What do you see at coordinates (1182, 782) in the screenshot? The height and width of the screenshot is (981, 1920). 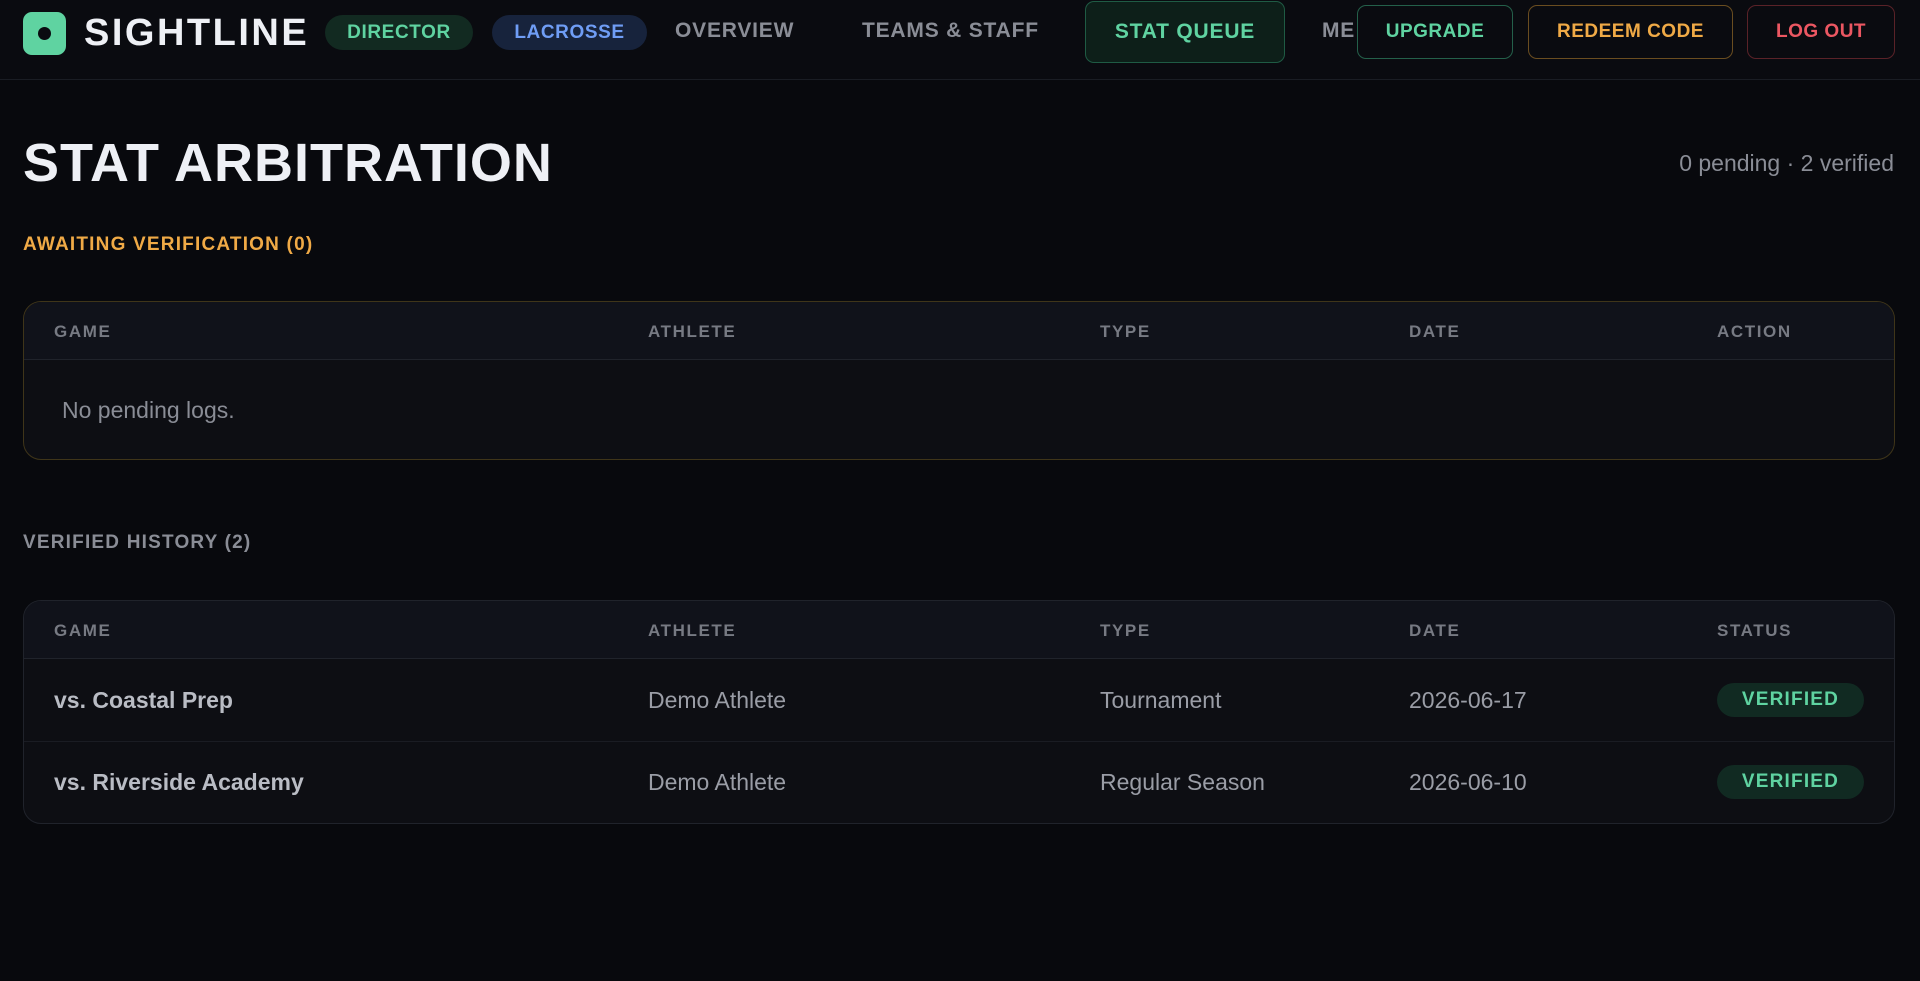 I see `type-cell: Regular Season` at bounding box center [1182, 782].